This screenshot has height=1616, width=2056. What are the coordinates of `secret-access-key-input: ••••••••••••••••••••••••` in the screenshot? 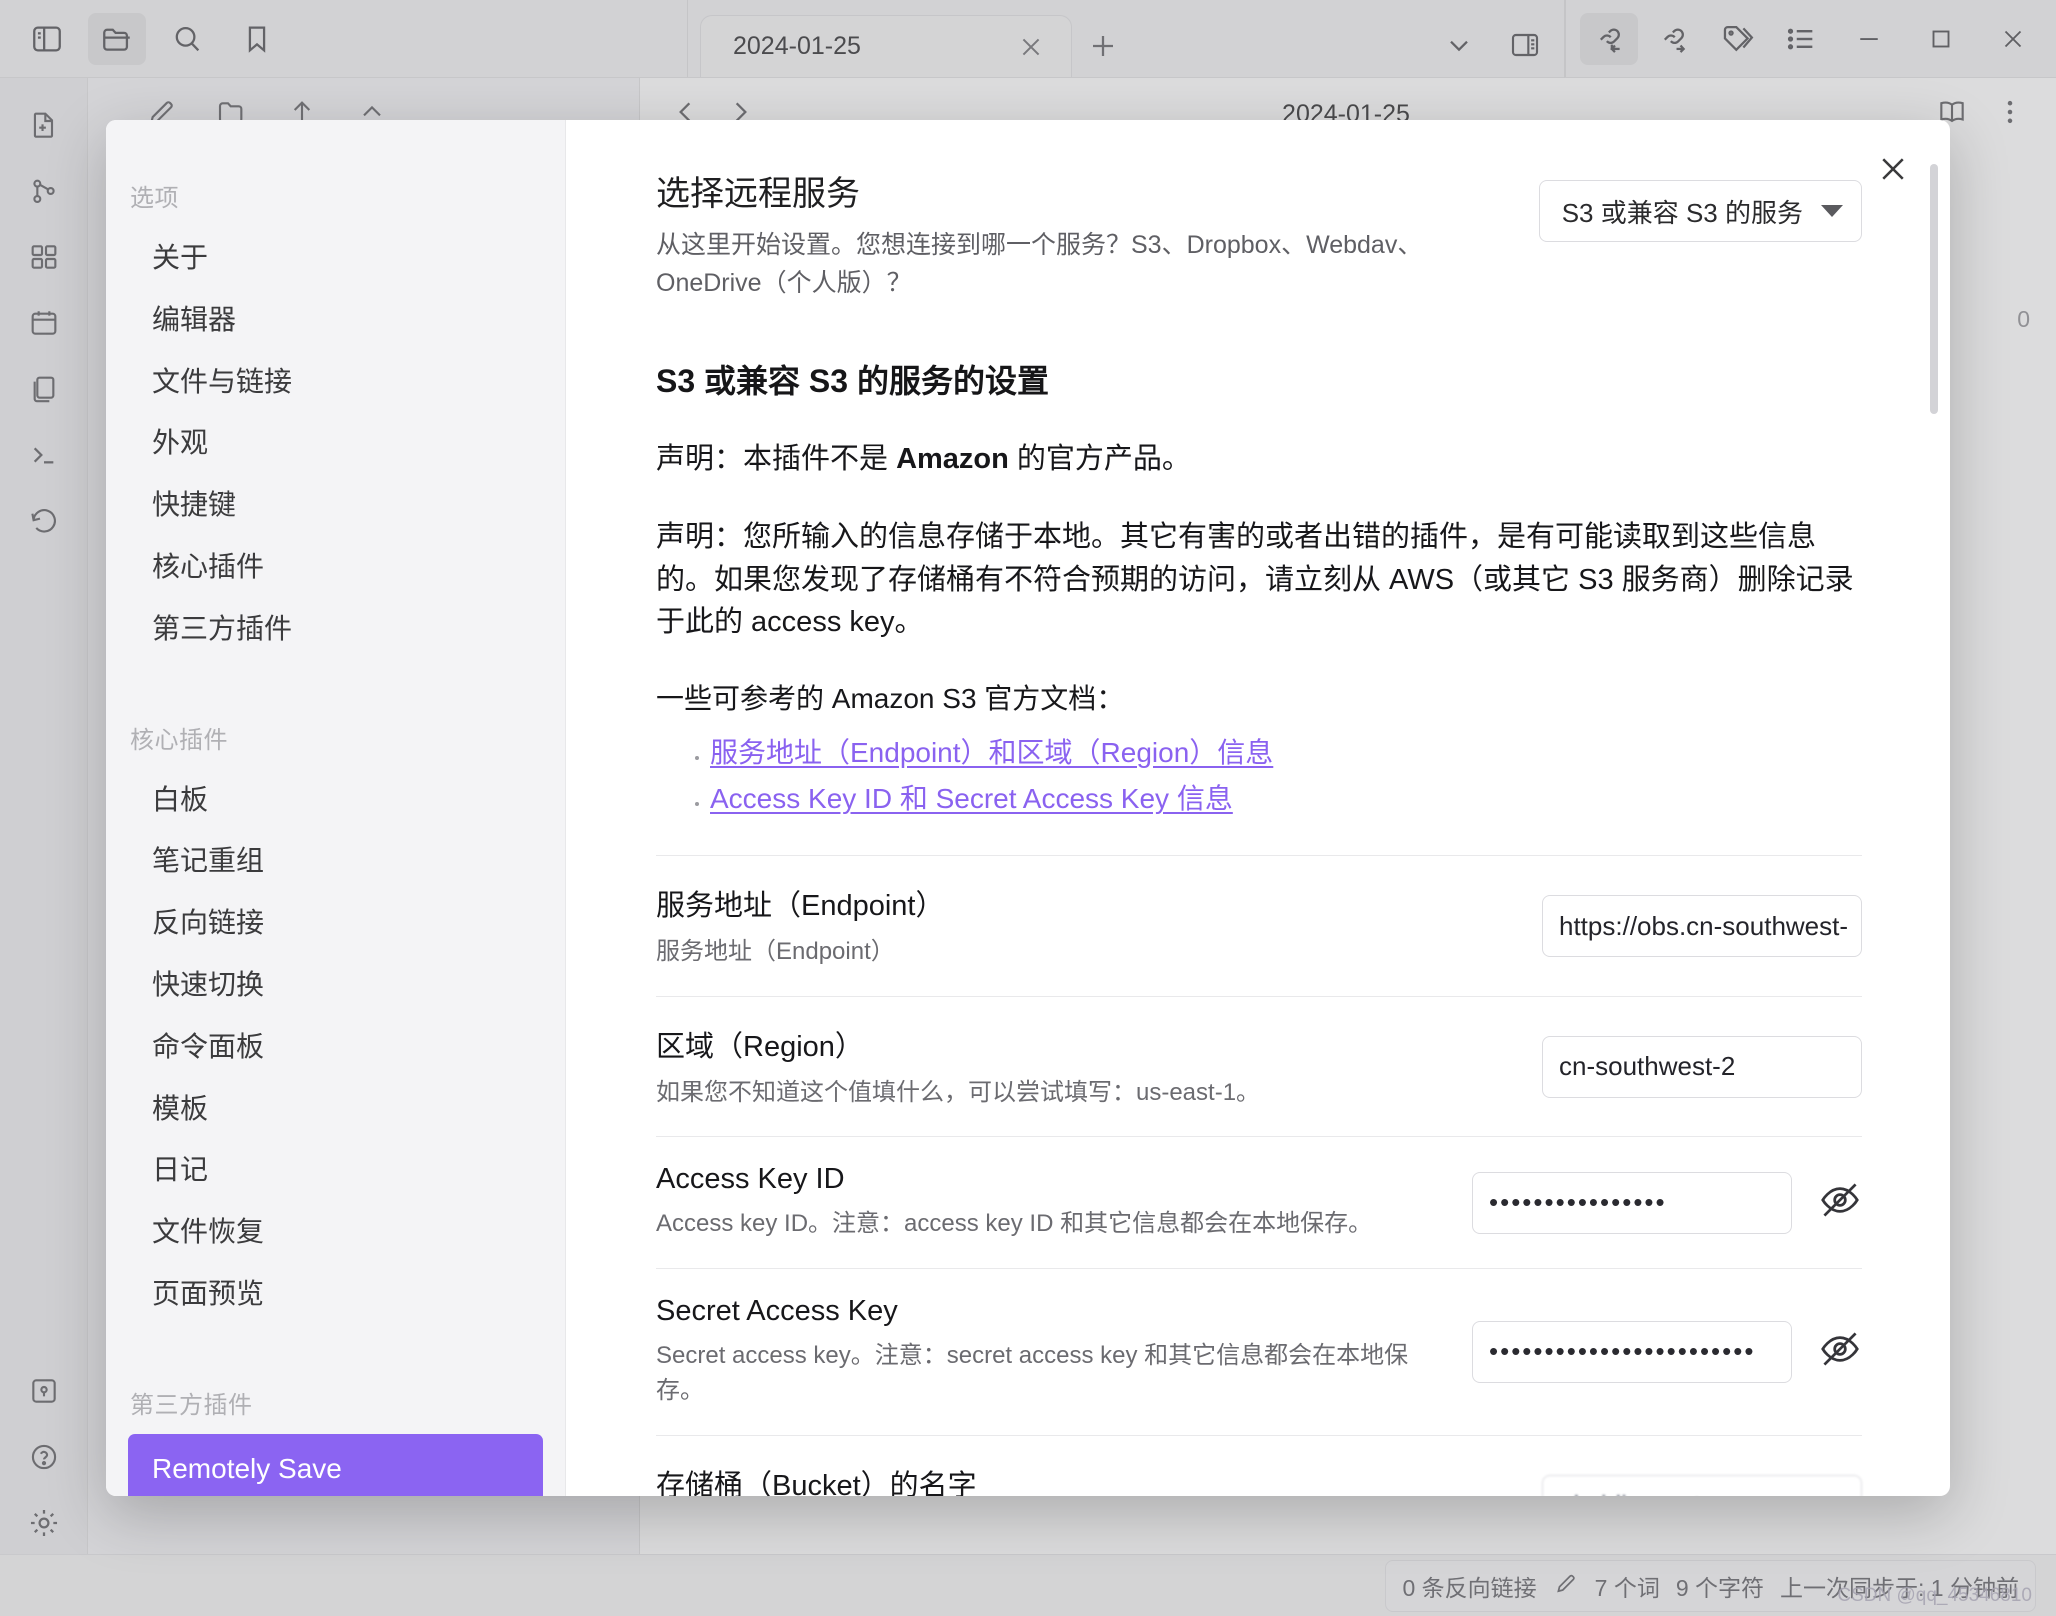 It's located at (1632, 1351).